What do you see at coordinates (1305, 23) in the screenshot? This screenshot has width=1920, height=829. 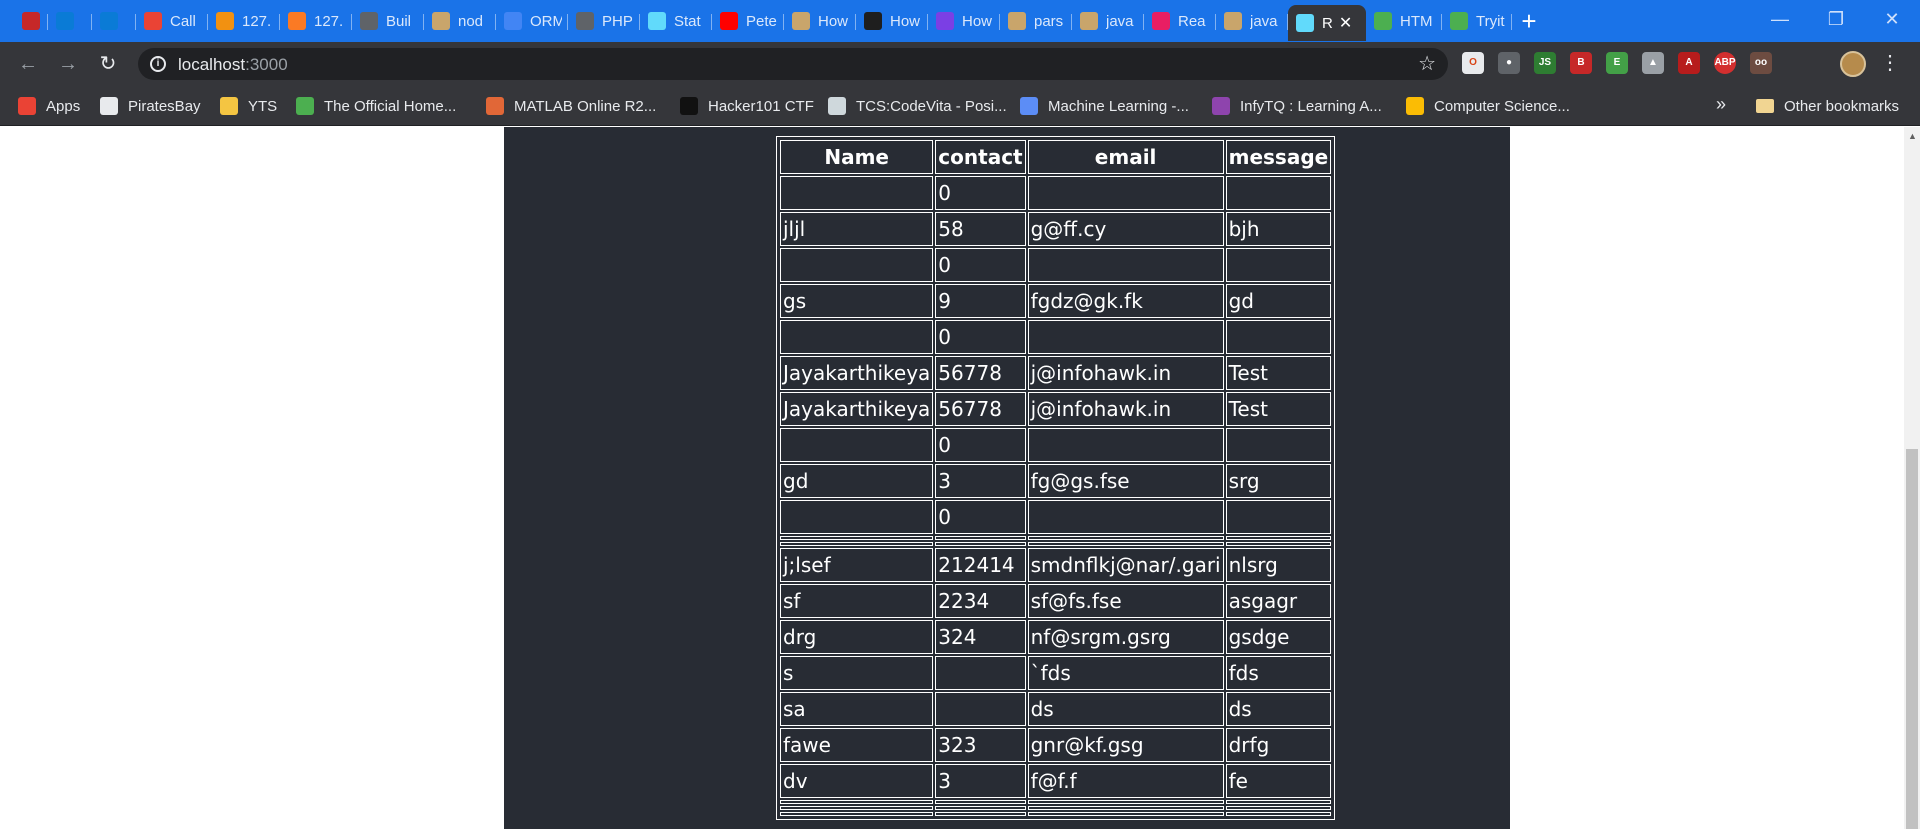 I see `react-icon` at bounding box center [1305, 23].